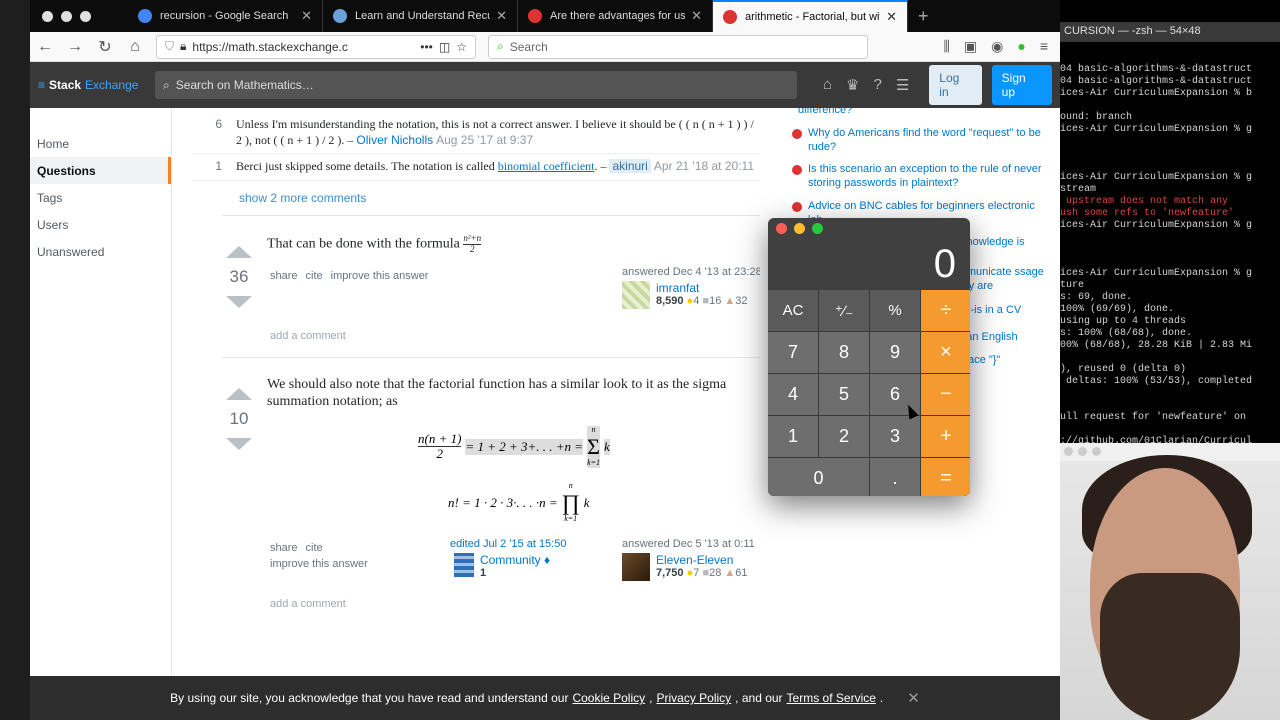  I want to click on key-8: 8, so click(844, 352).